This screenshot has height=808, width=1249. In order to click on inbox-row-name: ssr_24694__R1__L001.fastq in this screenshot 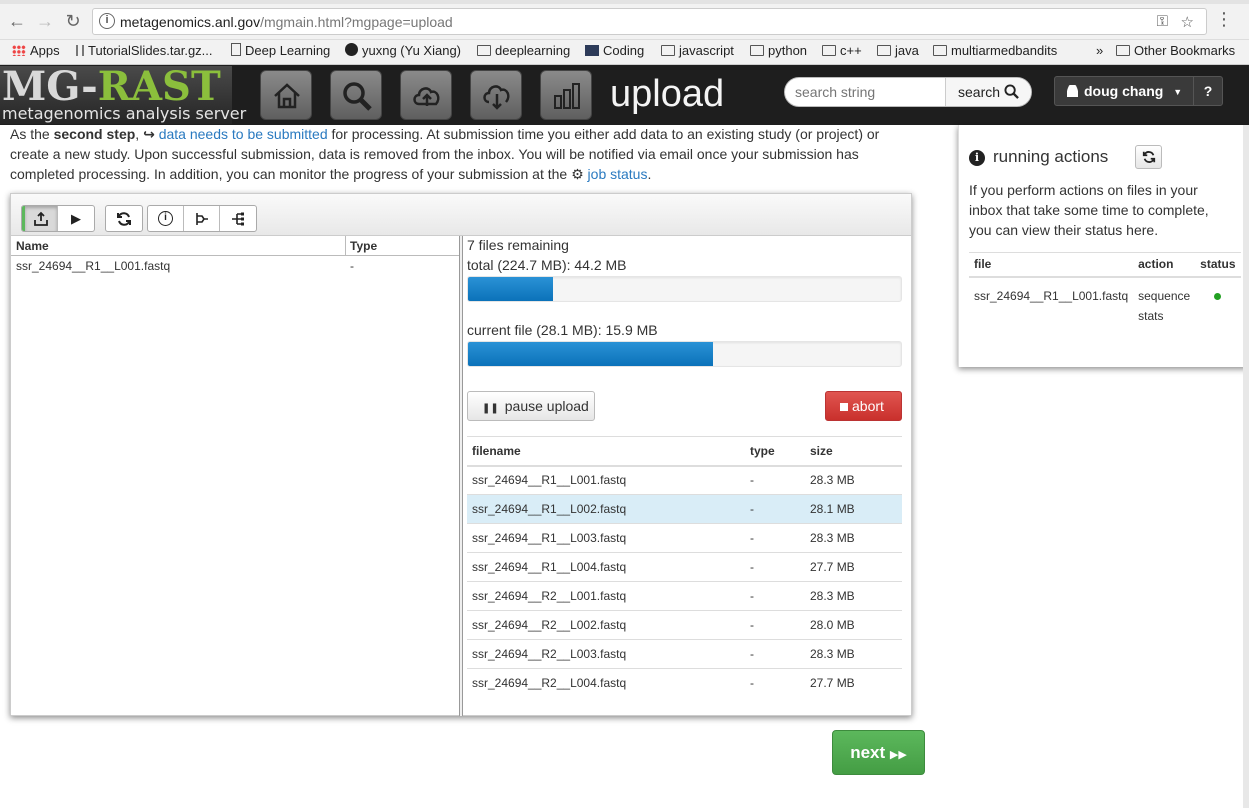, I will do `click(93, 266)`.